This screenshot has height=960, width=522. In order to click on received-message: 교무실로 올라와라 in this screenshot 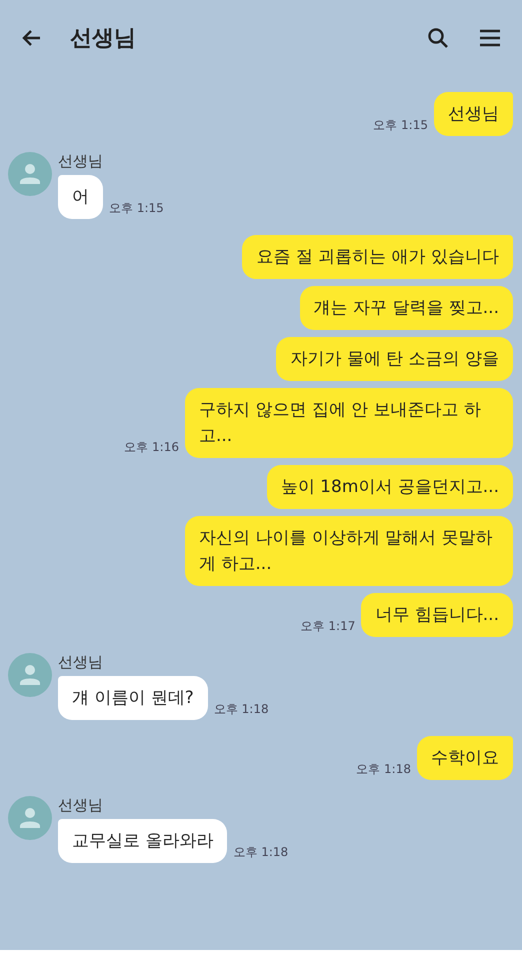, I will do `click(143, 841)`.